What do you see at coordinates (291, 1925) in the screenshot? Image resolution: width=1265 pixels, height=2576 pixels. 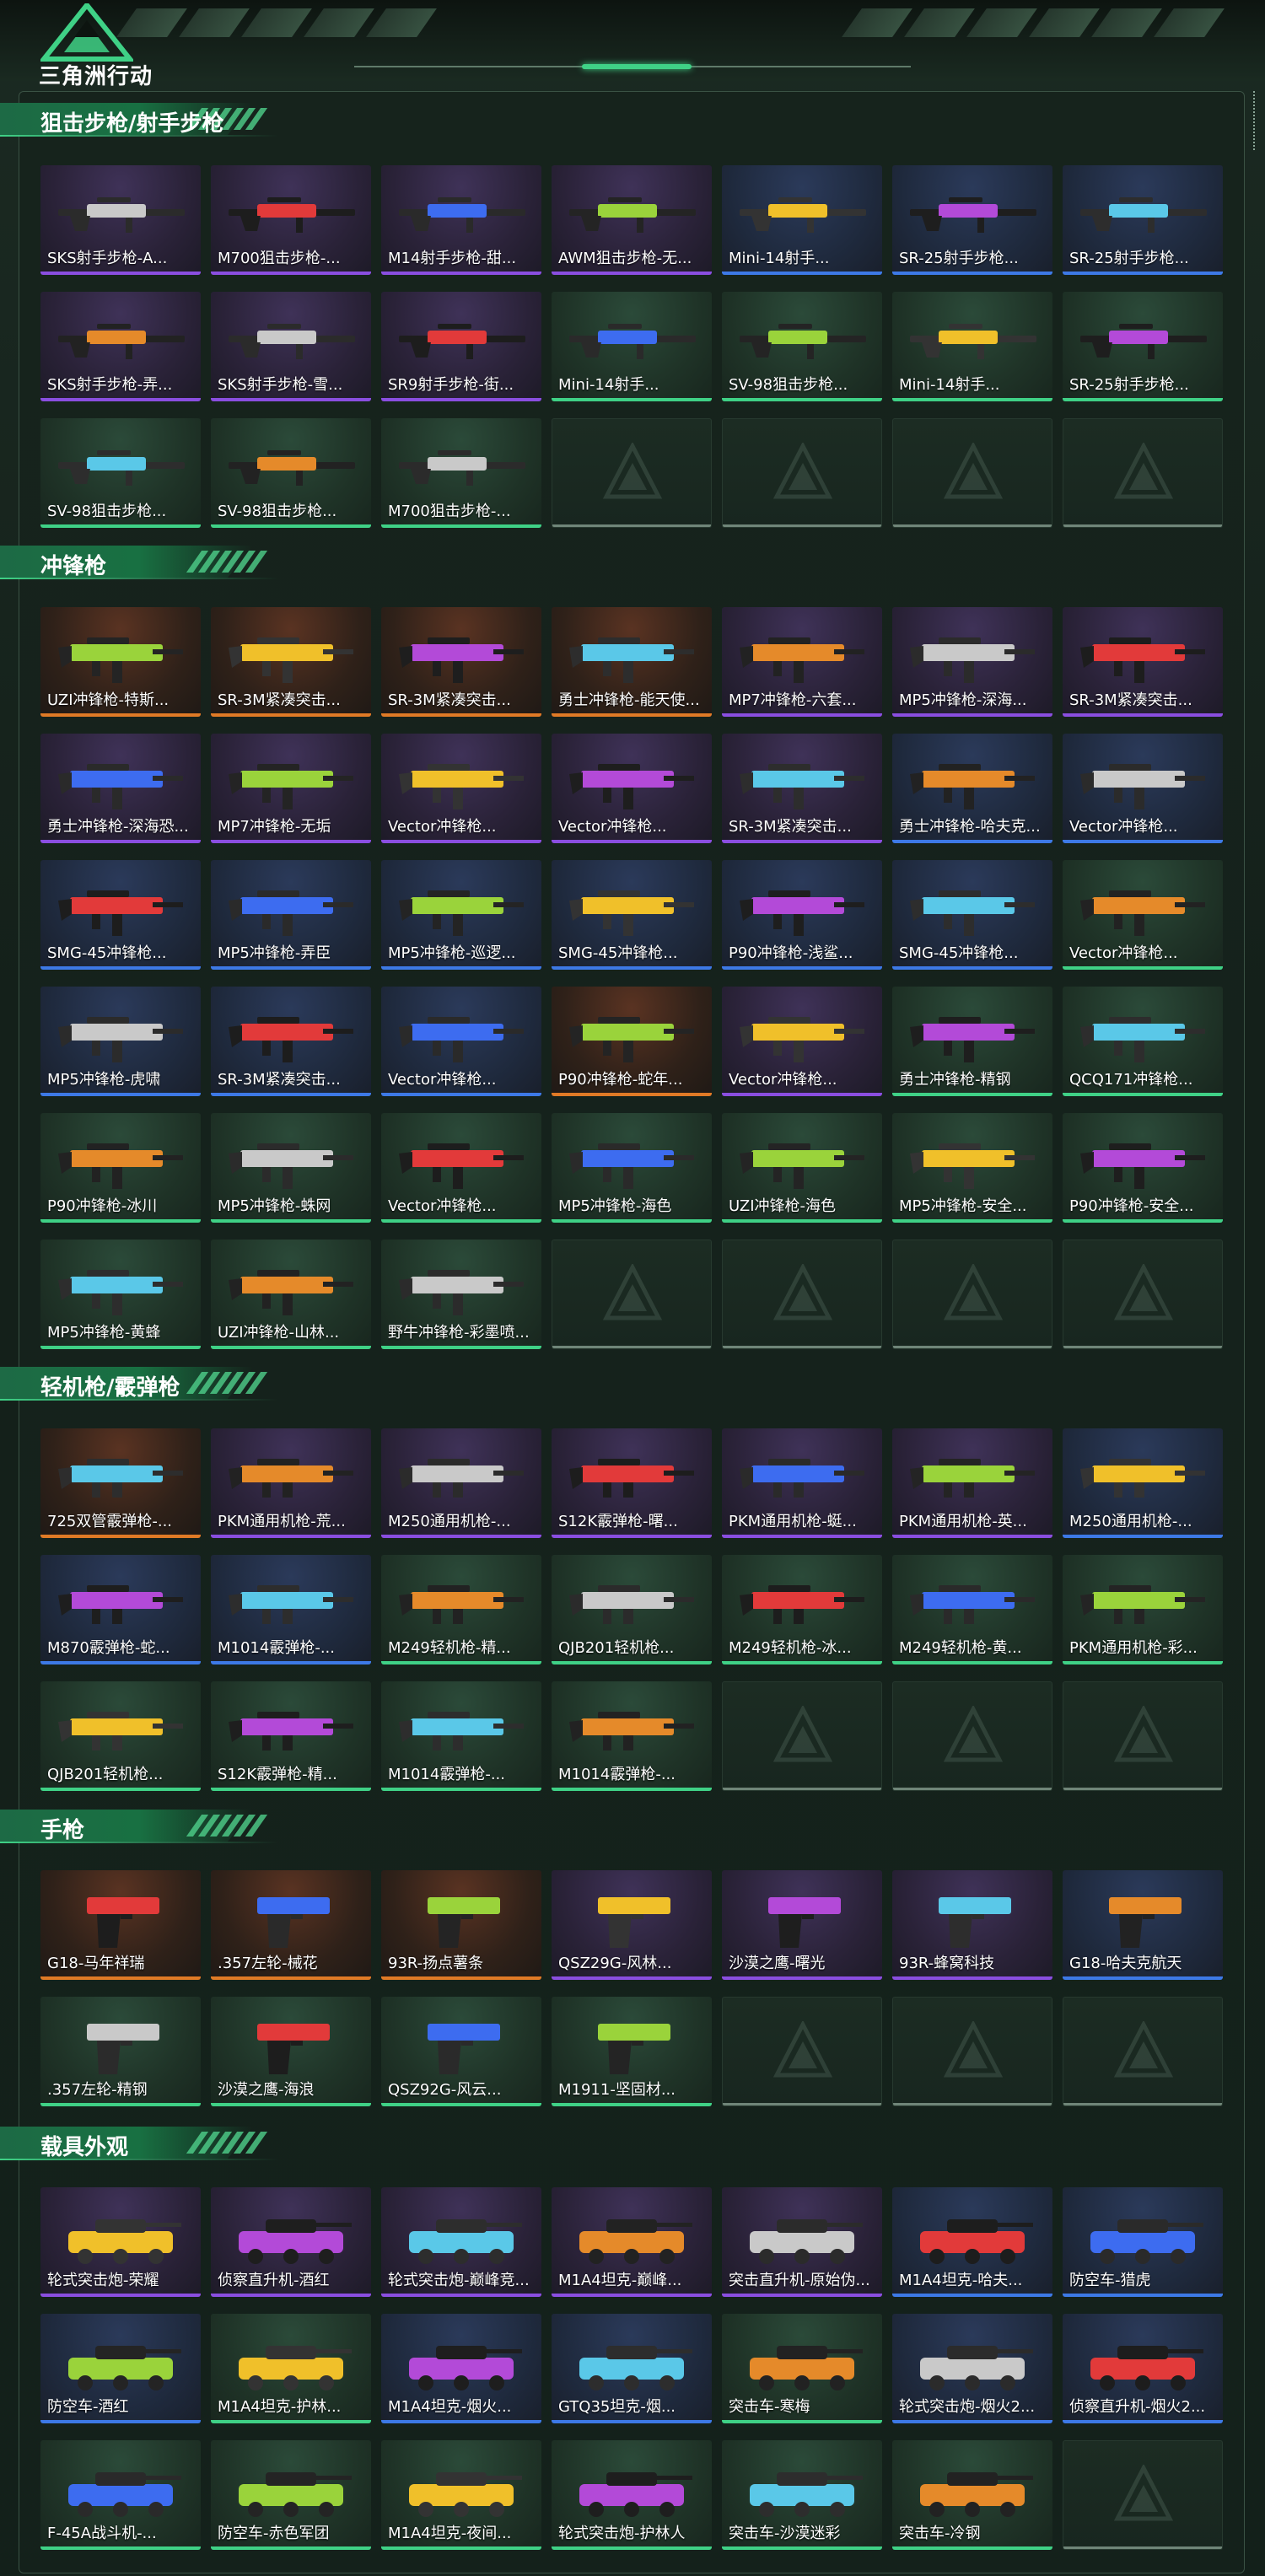 I see `item-card: .357左轮-械花` at bounding box center [291, 1925].